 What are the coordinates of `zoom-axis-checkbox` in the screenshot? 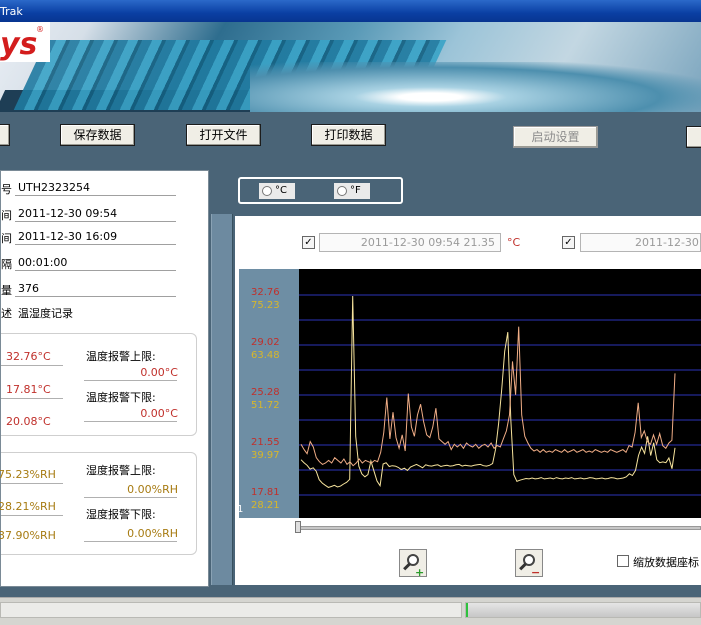 It's located at (623, 561).